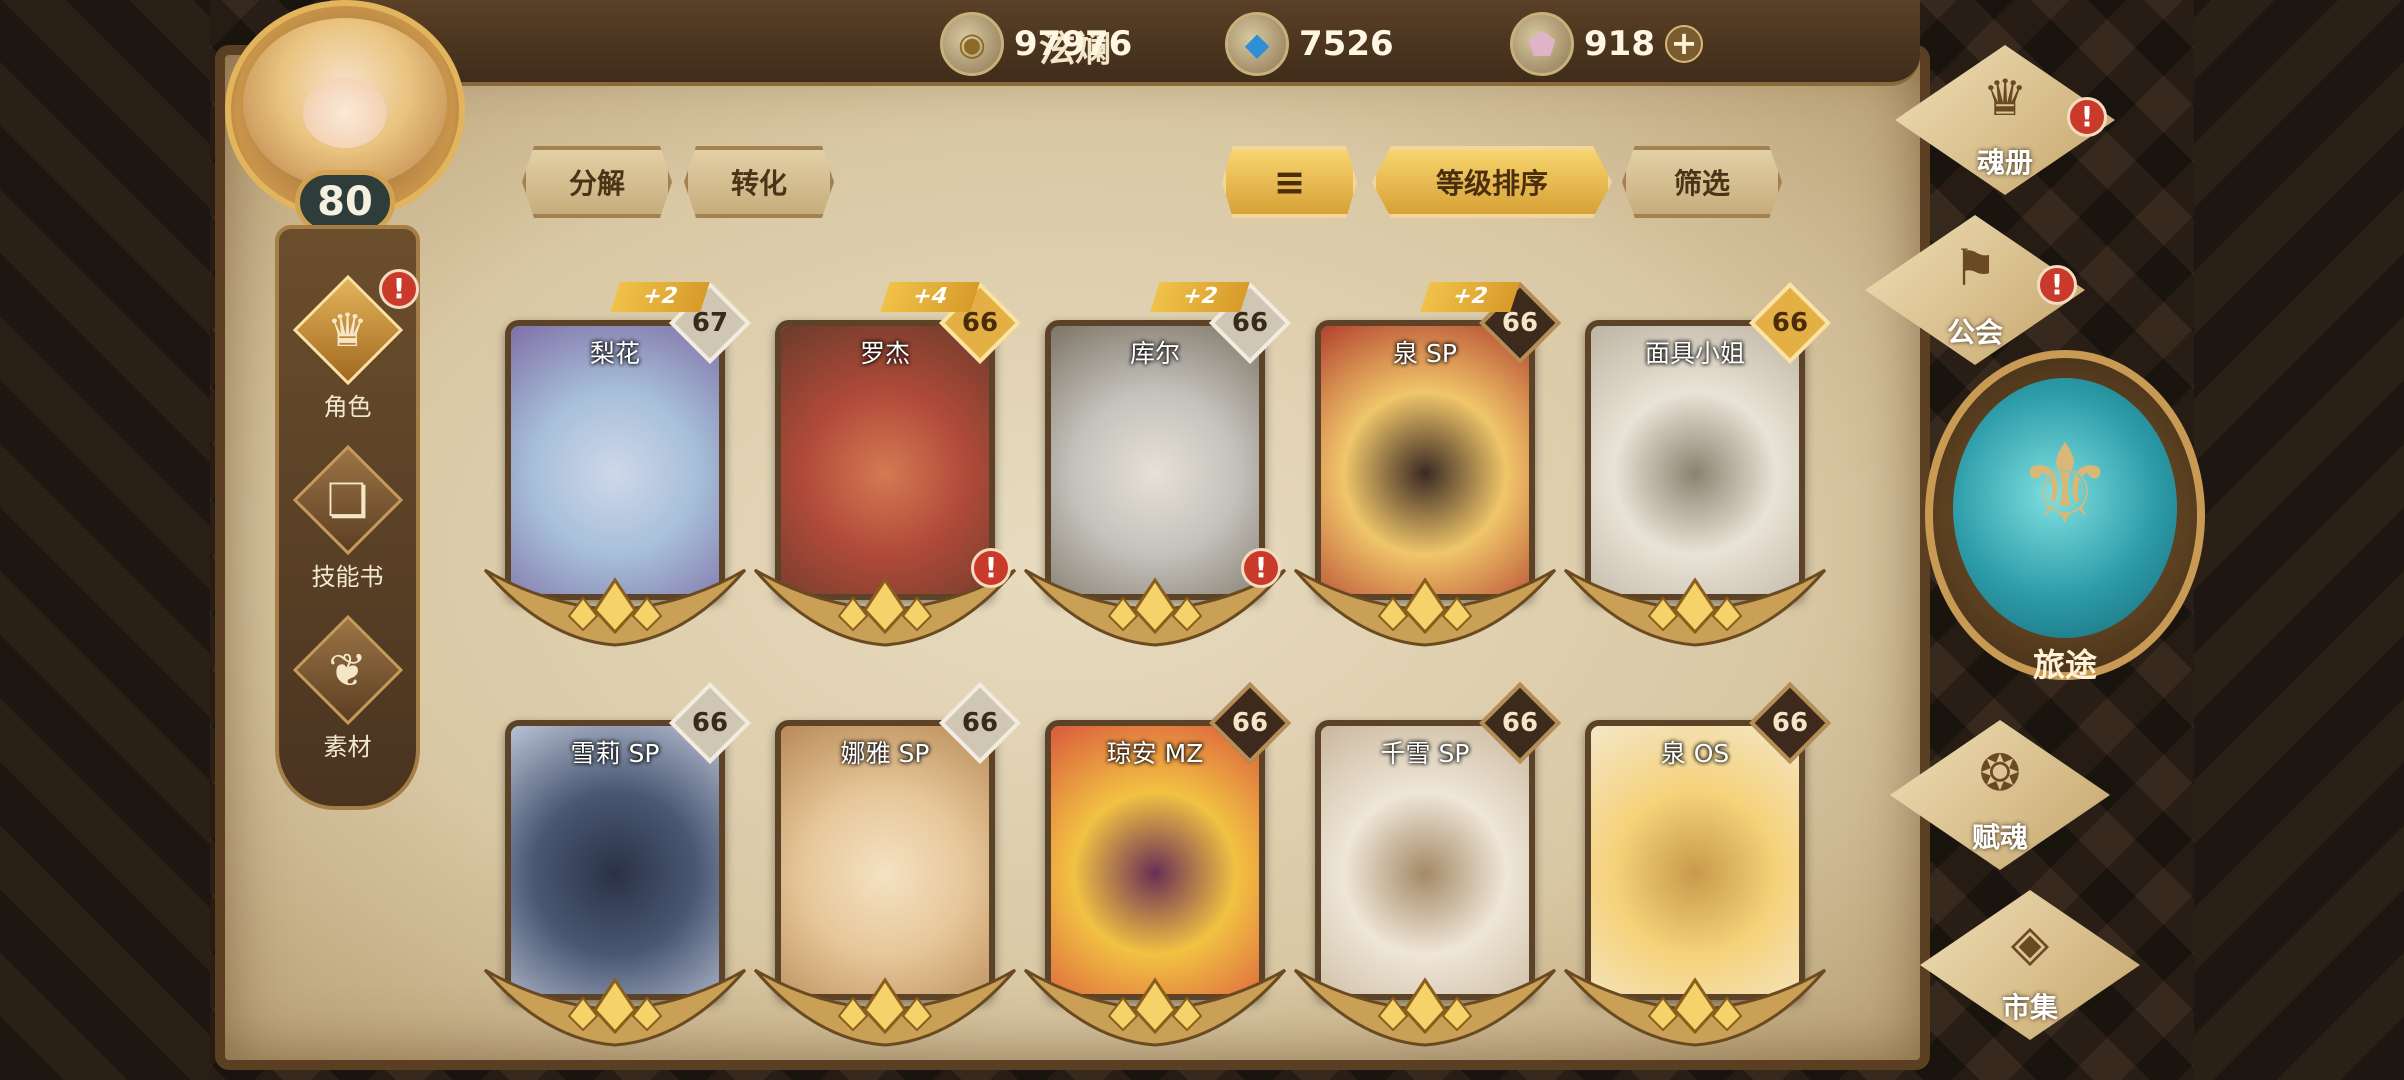 Image resolution: width=2404 pixels, height=1080 pixels. I want to click on crystal-amount: 7526, so click(1346, 44).